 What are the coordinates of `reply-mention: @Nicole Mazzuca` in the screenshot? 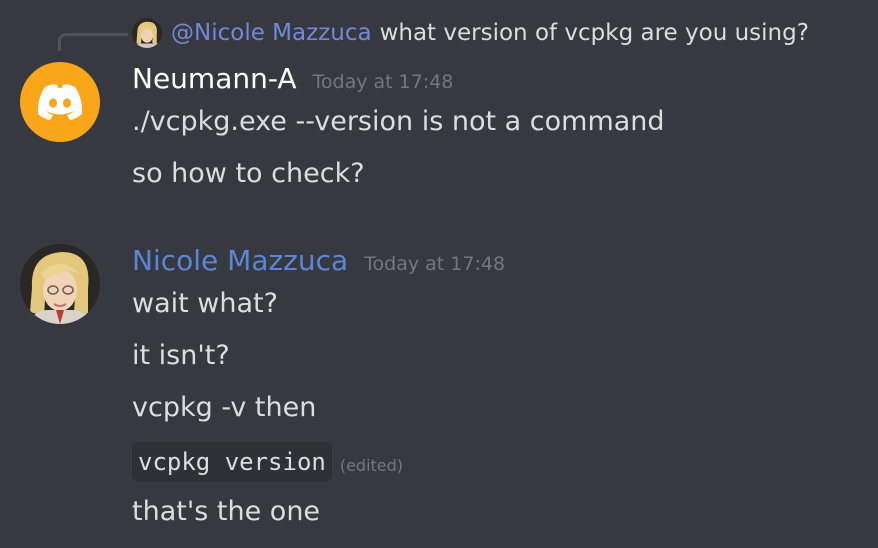 It's located at (271, 33).